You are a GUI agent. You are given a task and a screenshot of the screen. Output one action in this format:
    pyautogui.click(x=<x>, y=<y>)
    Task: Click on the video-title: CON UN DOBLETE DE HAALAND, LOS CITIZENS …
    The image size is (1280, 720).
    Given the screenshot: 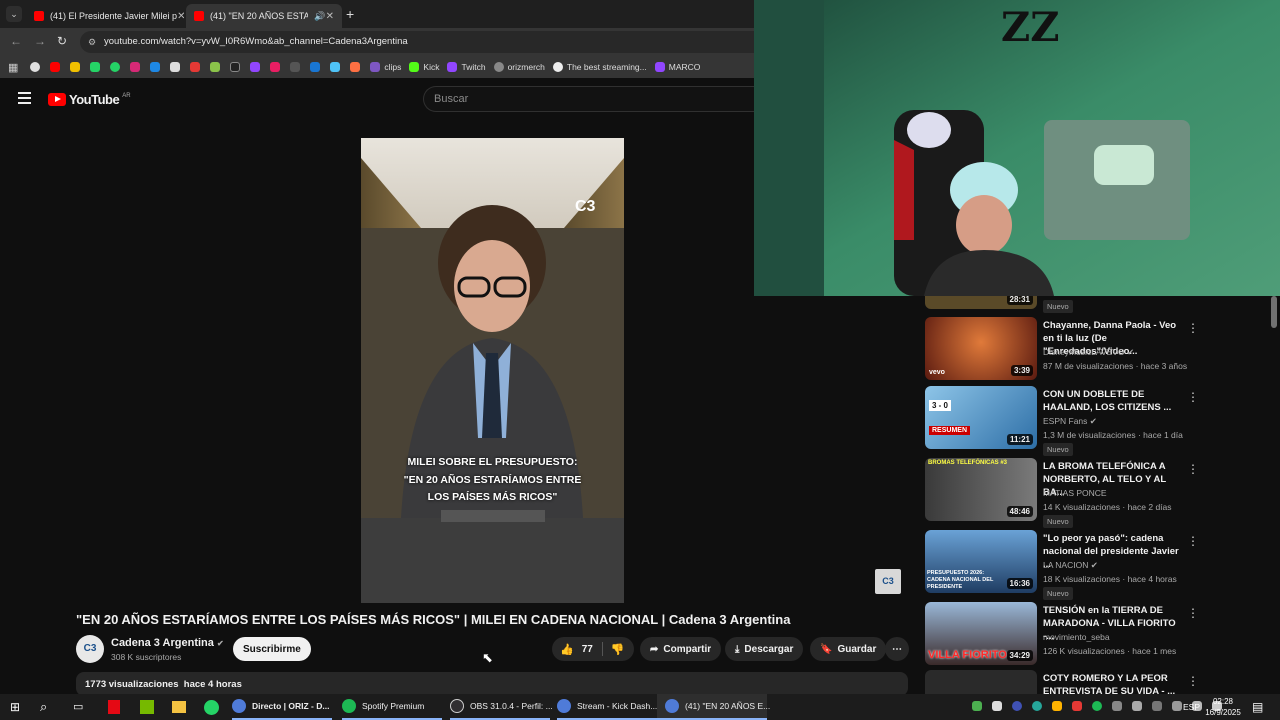 What is the action you would take?
    pyautogui.click(x=1113, y=401)
    